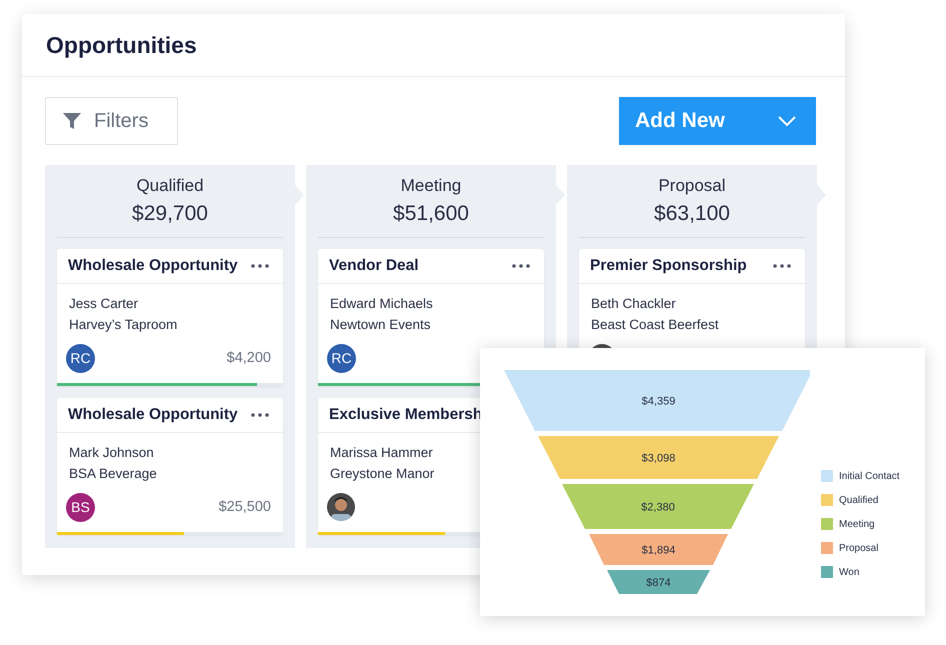 The height and width of the screenshot is (645, 946). I want to click on chevron-down-icon, so click(787, 121).